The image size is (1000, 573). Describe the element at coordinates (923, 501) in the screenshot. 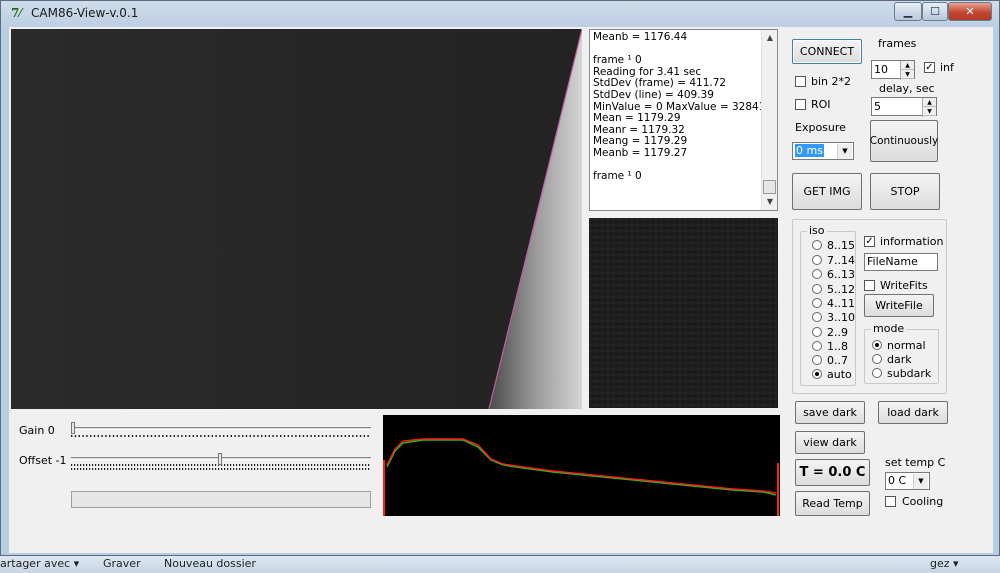

I see `cooling-label: Cooling` at that location.